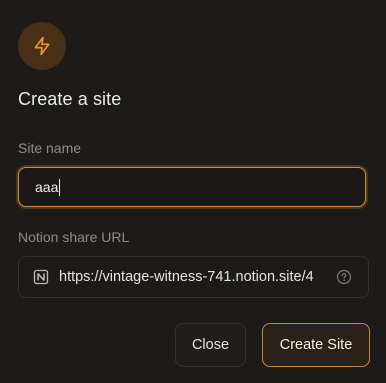  I want to click on lightning-bolt-icon, so click(42, 46).